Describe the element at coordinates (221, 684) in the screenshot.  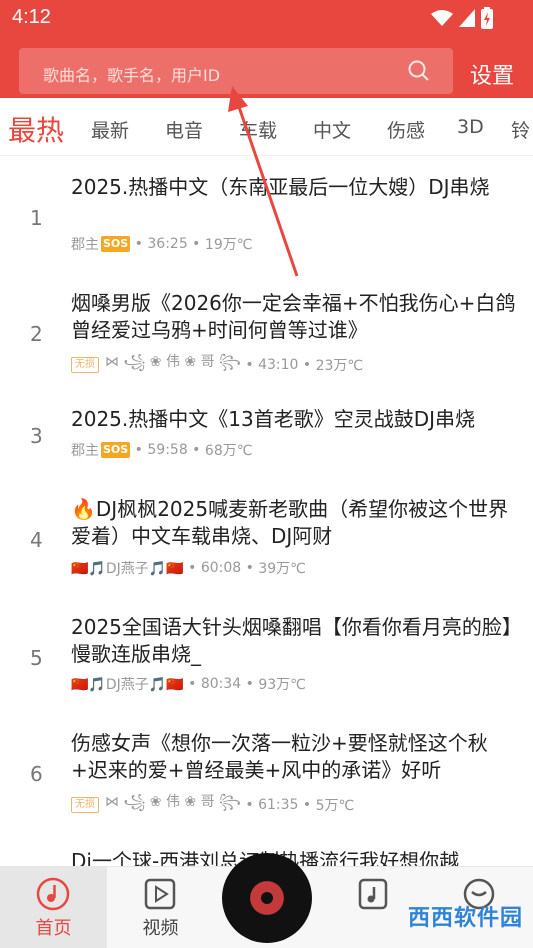
I see `song-duration: 80:34` at that location.